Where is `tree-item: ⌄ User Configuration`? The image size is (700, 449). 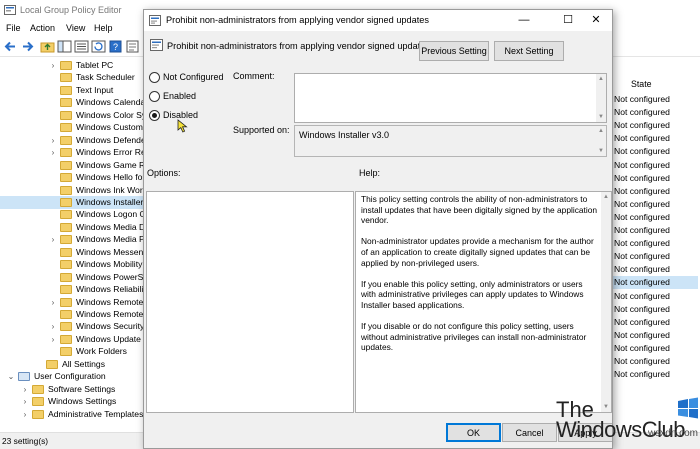 tree-item: ⌄ User Configuration is located at coordinates (72, 376).